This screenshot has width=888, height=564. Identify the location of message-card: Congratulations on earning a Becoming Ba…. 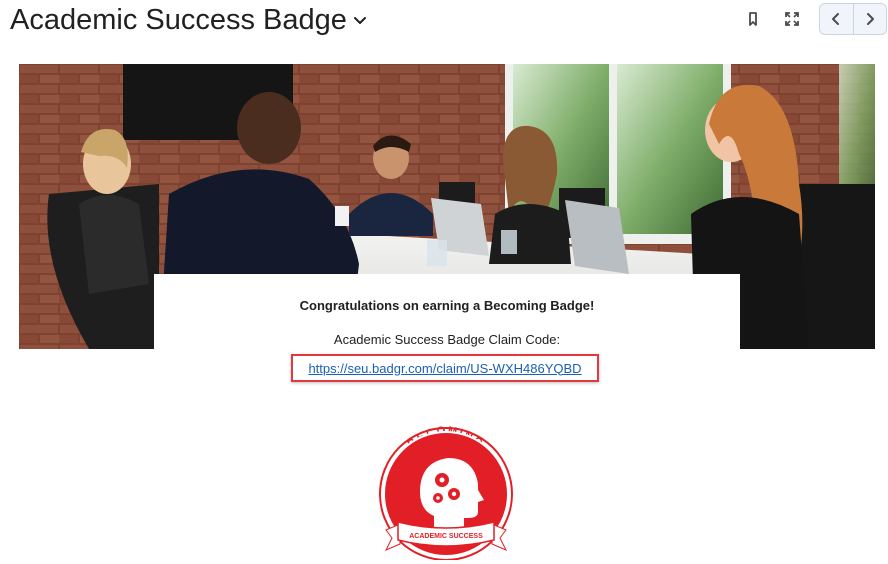
(447, 332).